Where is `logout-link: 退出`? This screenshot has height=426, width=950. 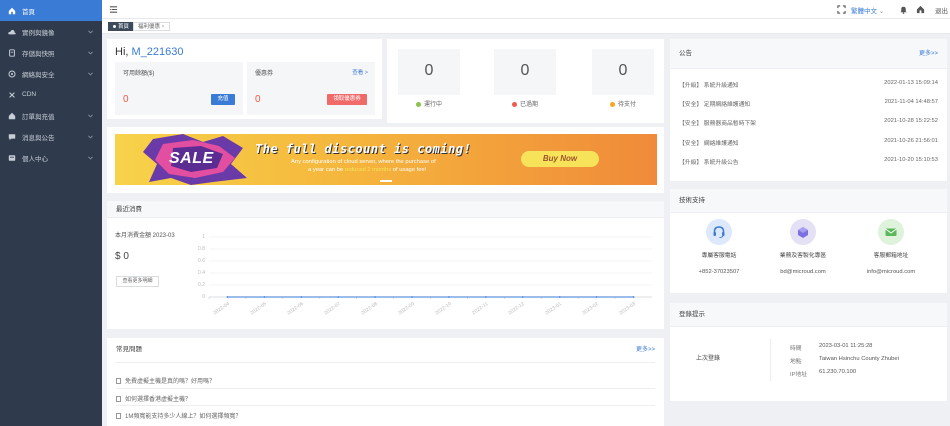
logout-link: 退出 is located at coordinates (941, 10).